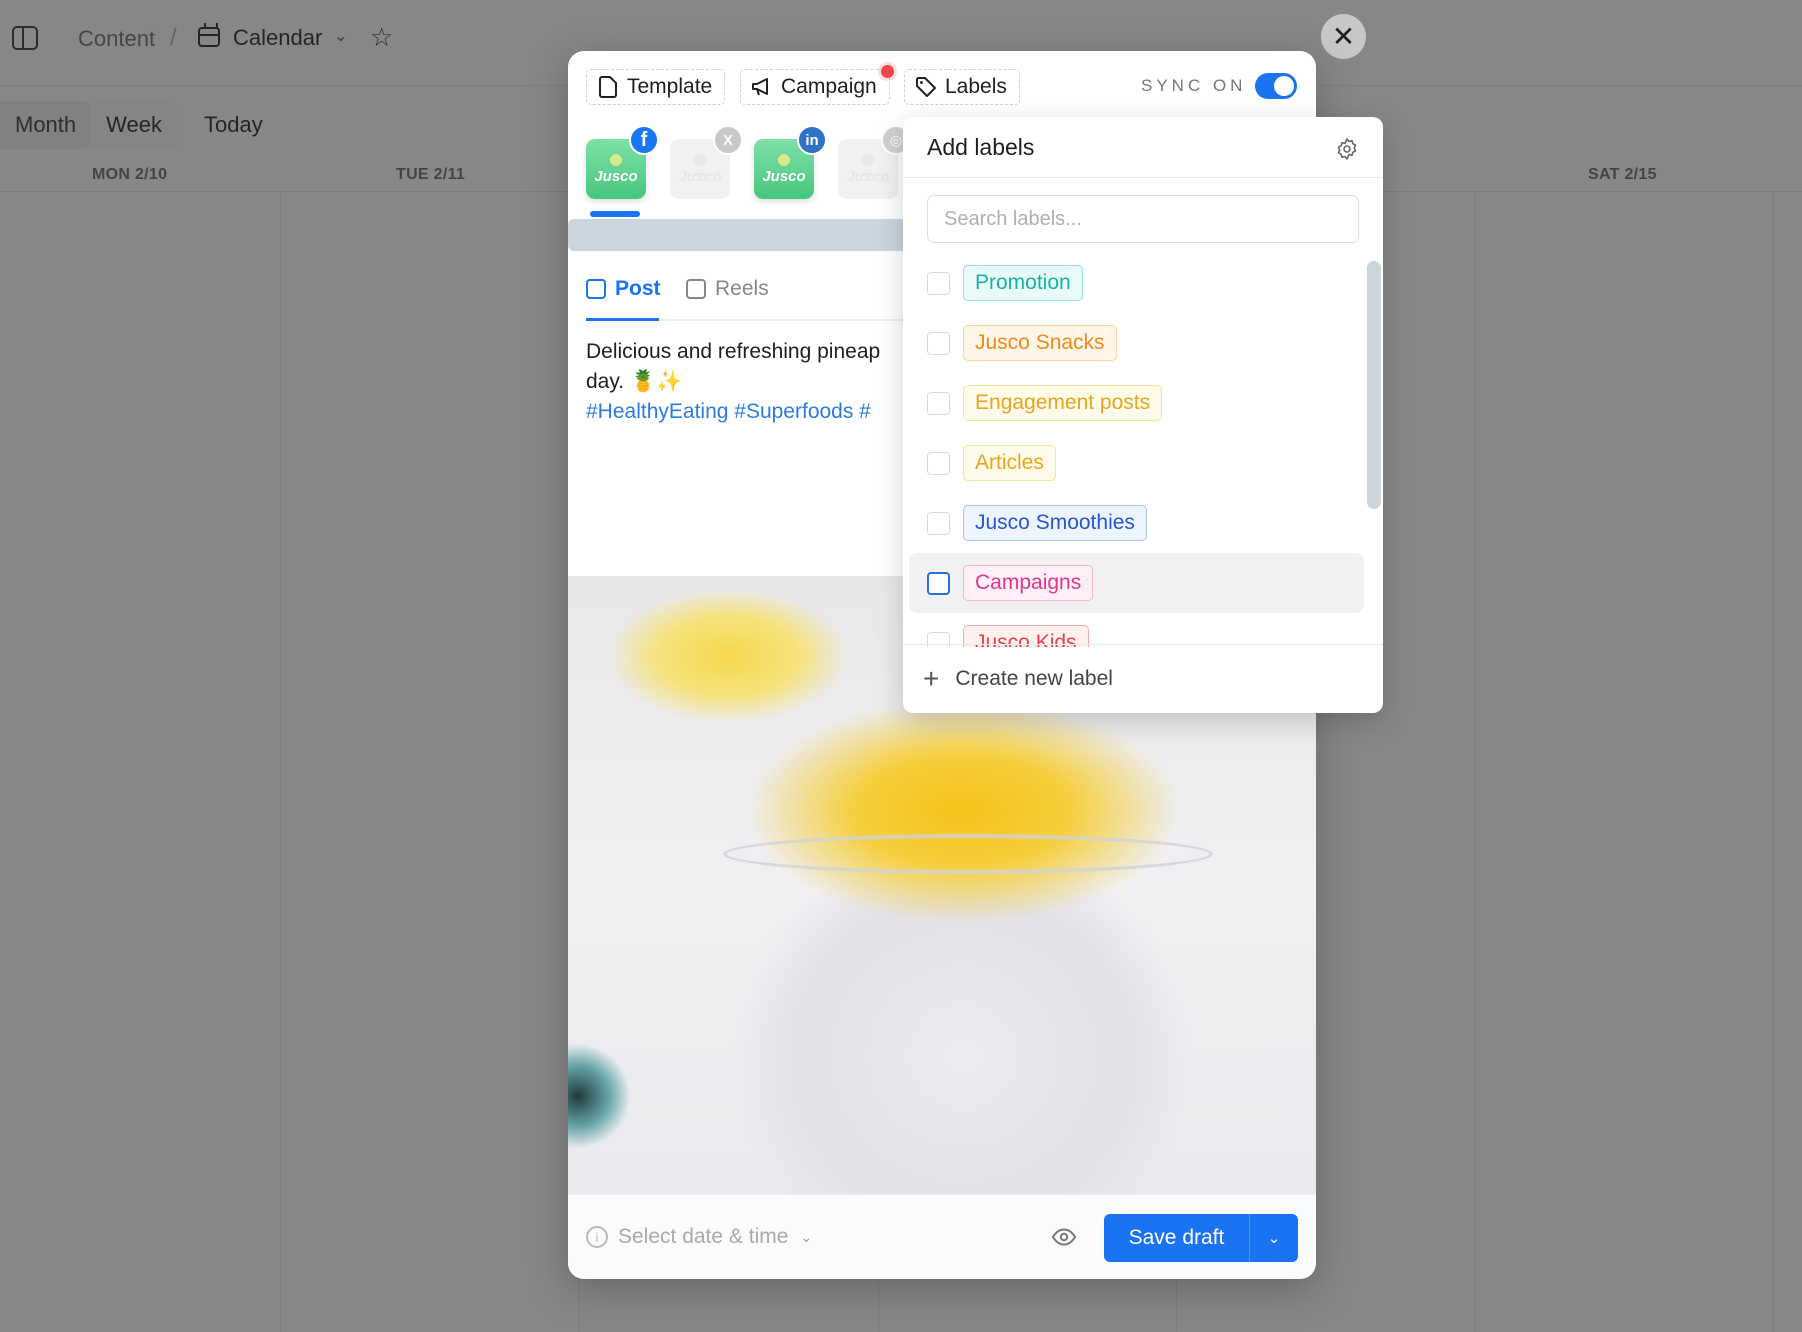  I want to click on info-icon: i, so click(597, 1237).